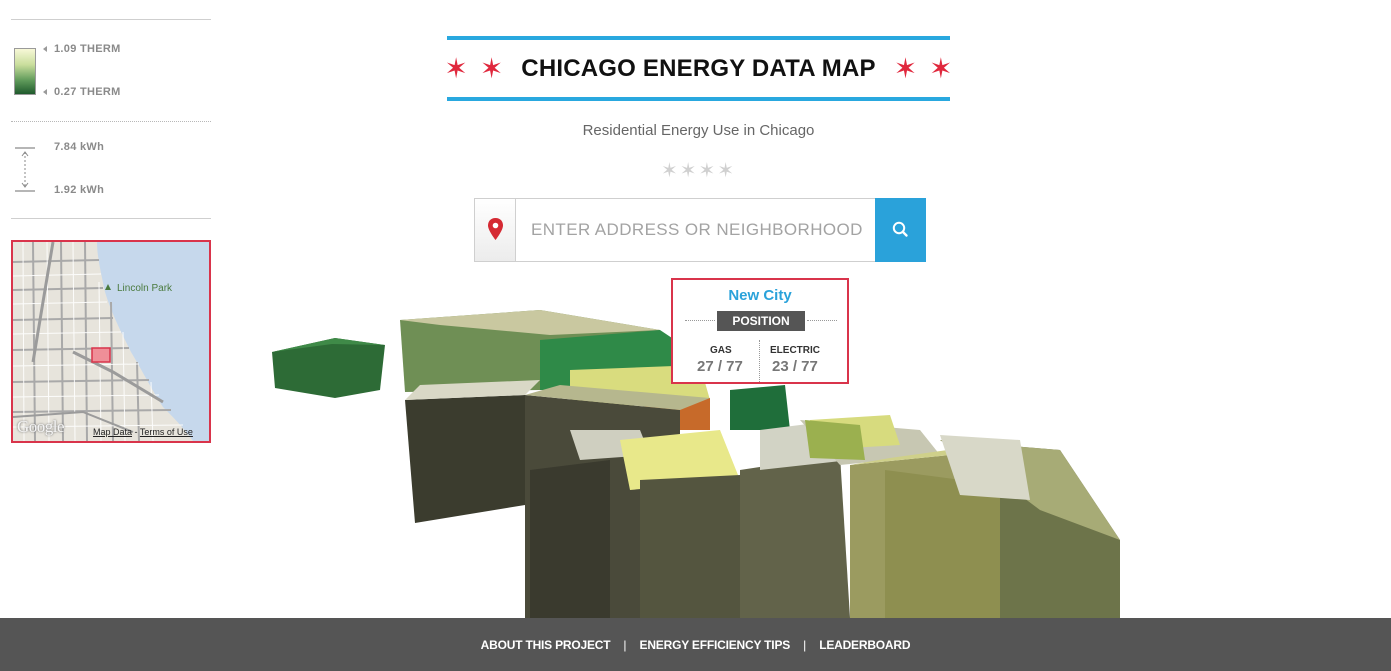 The height and width of the screenshot is (671, 1391). What do you see at coordinates (145, 288) in the screenshot?
I see `minimap-place-label: Lincoln Park` at bounding box center [145, 288].